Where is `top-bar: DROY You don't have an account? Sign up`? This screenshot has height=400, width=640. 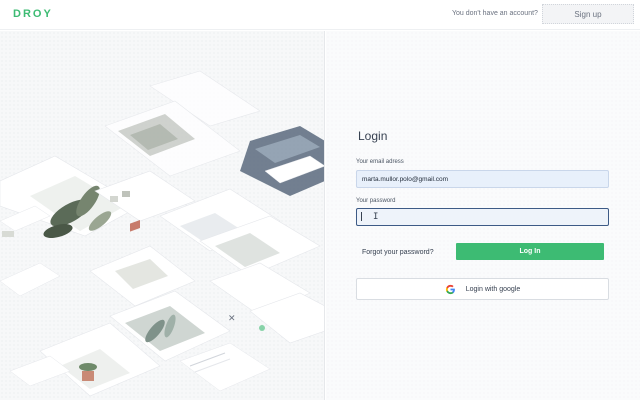
top-bar: DROY You don't have an account? Sign up is located at coordinates (320, 15).